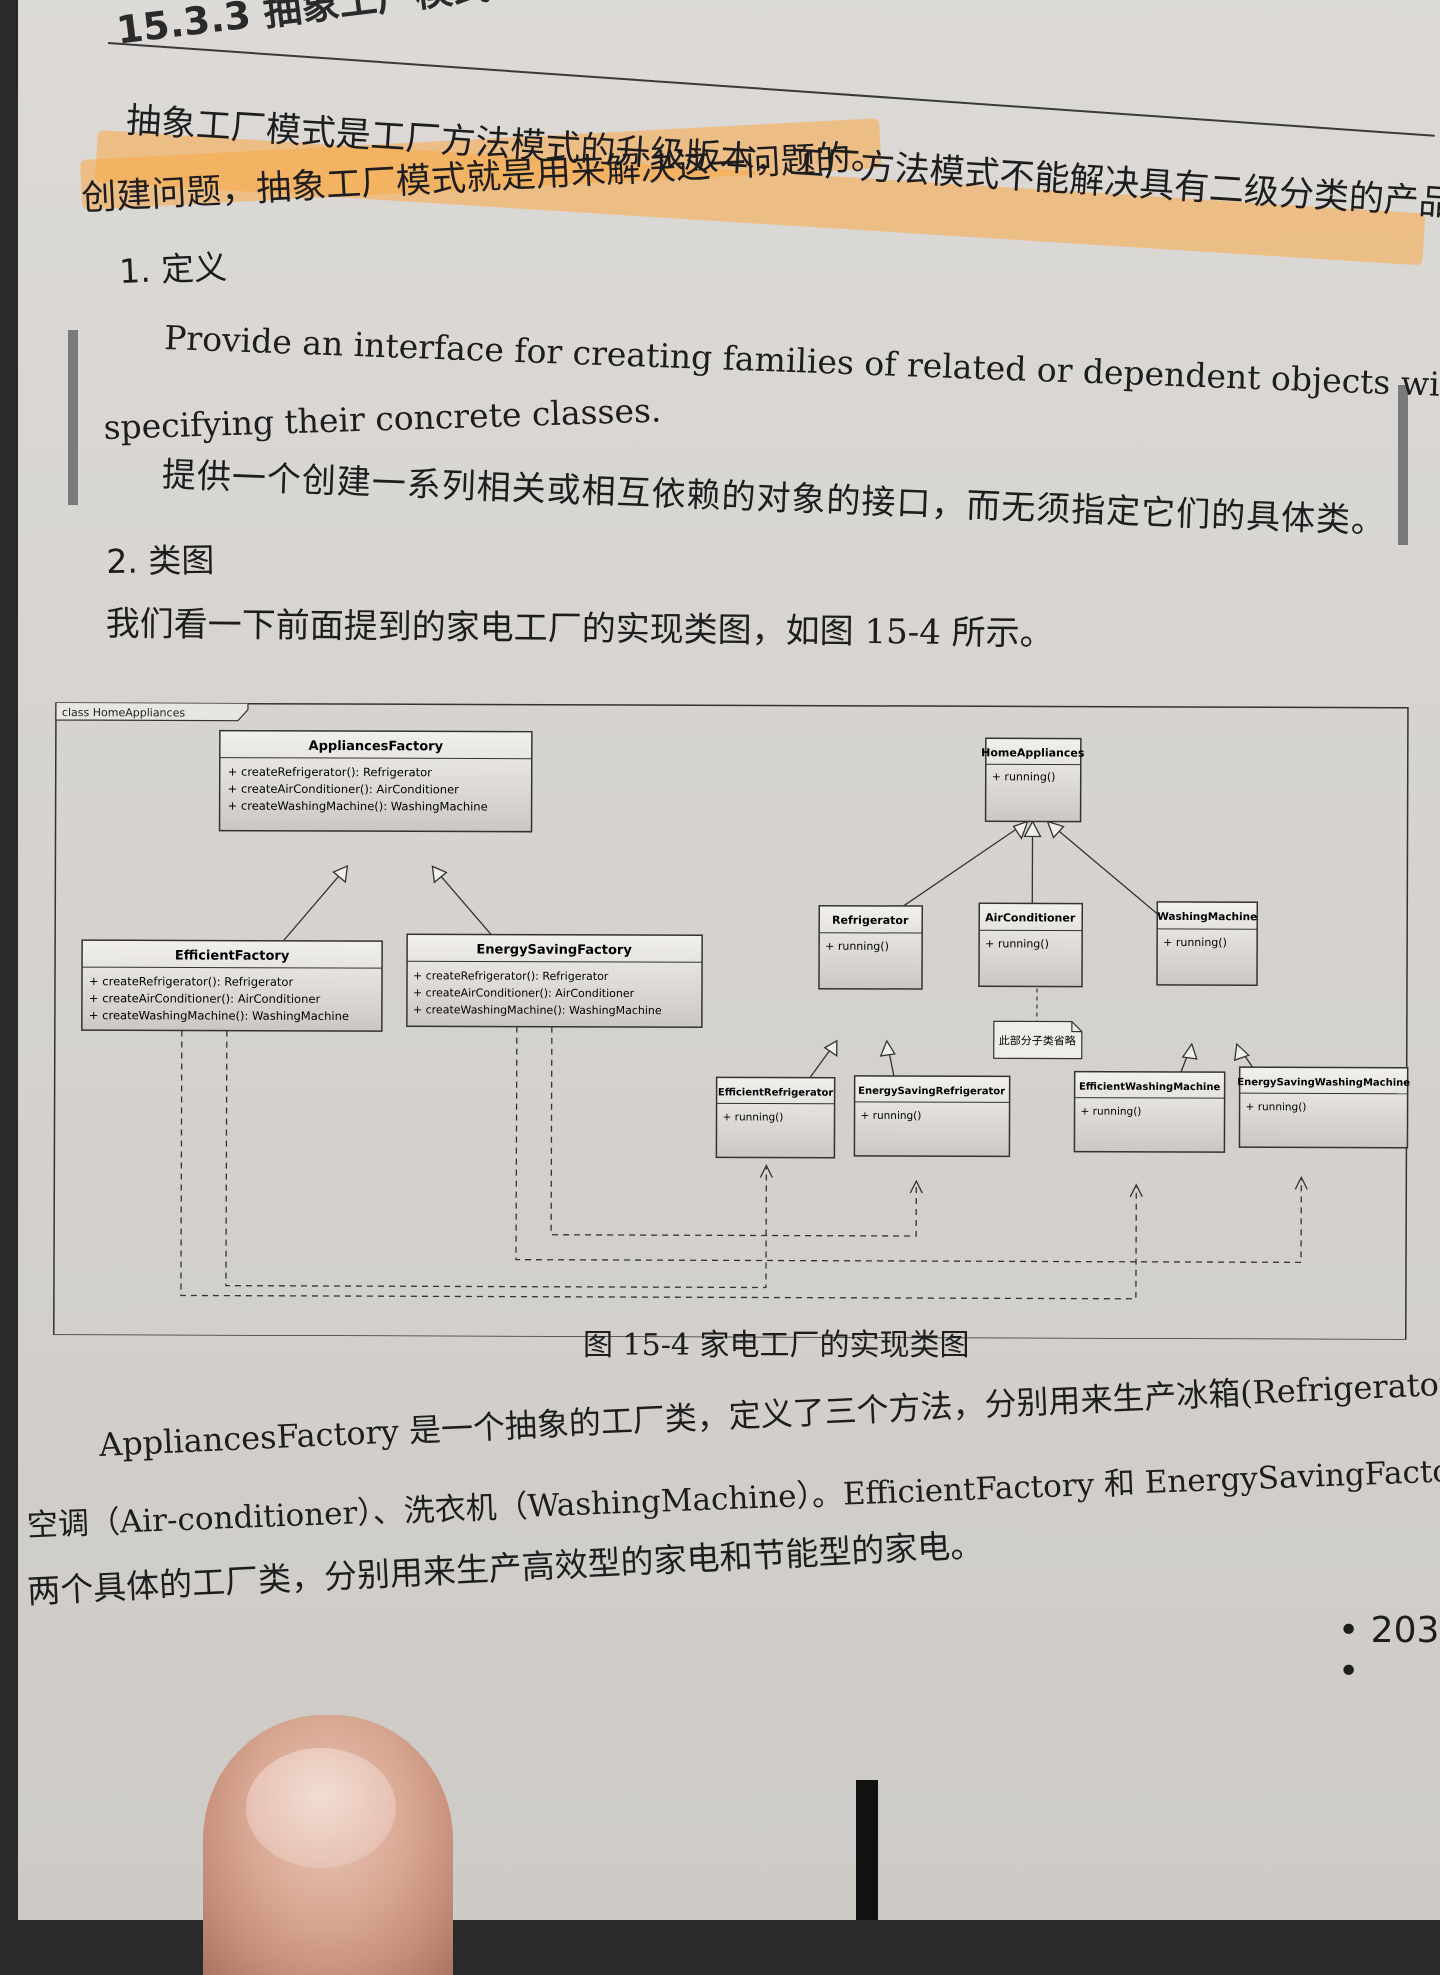 The width and height of the screenshot is (1440, 1975). What do you see at coordinates (496, 1159) in the screenshot?
I see `dep-efficient-refrigerator` at bounding box center [496, 1159].